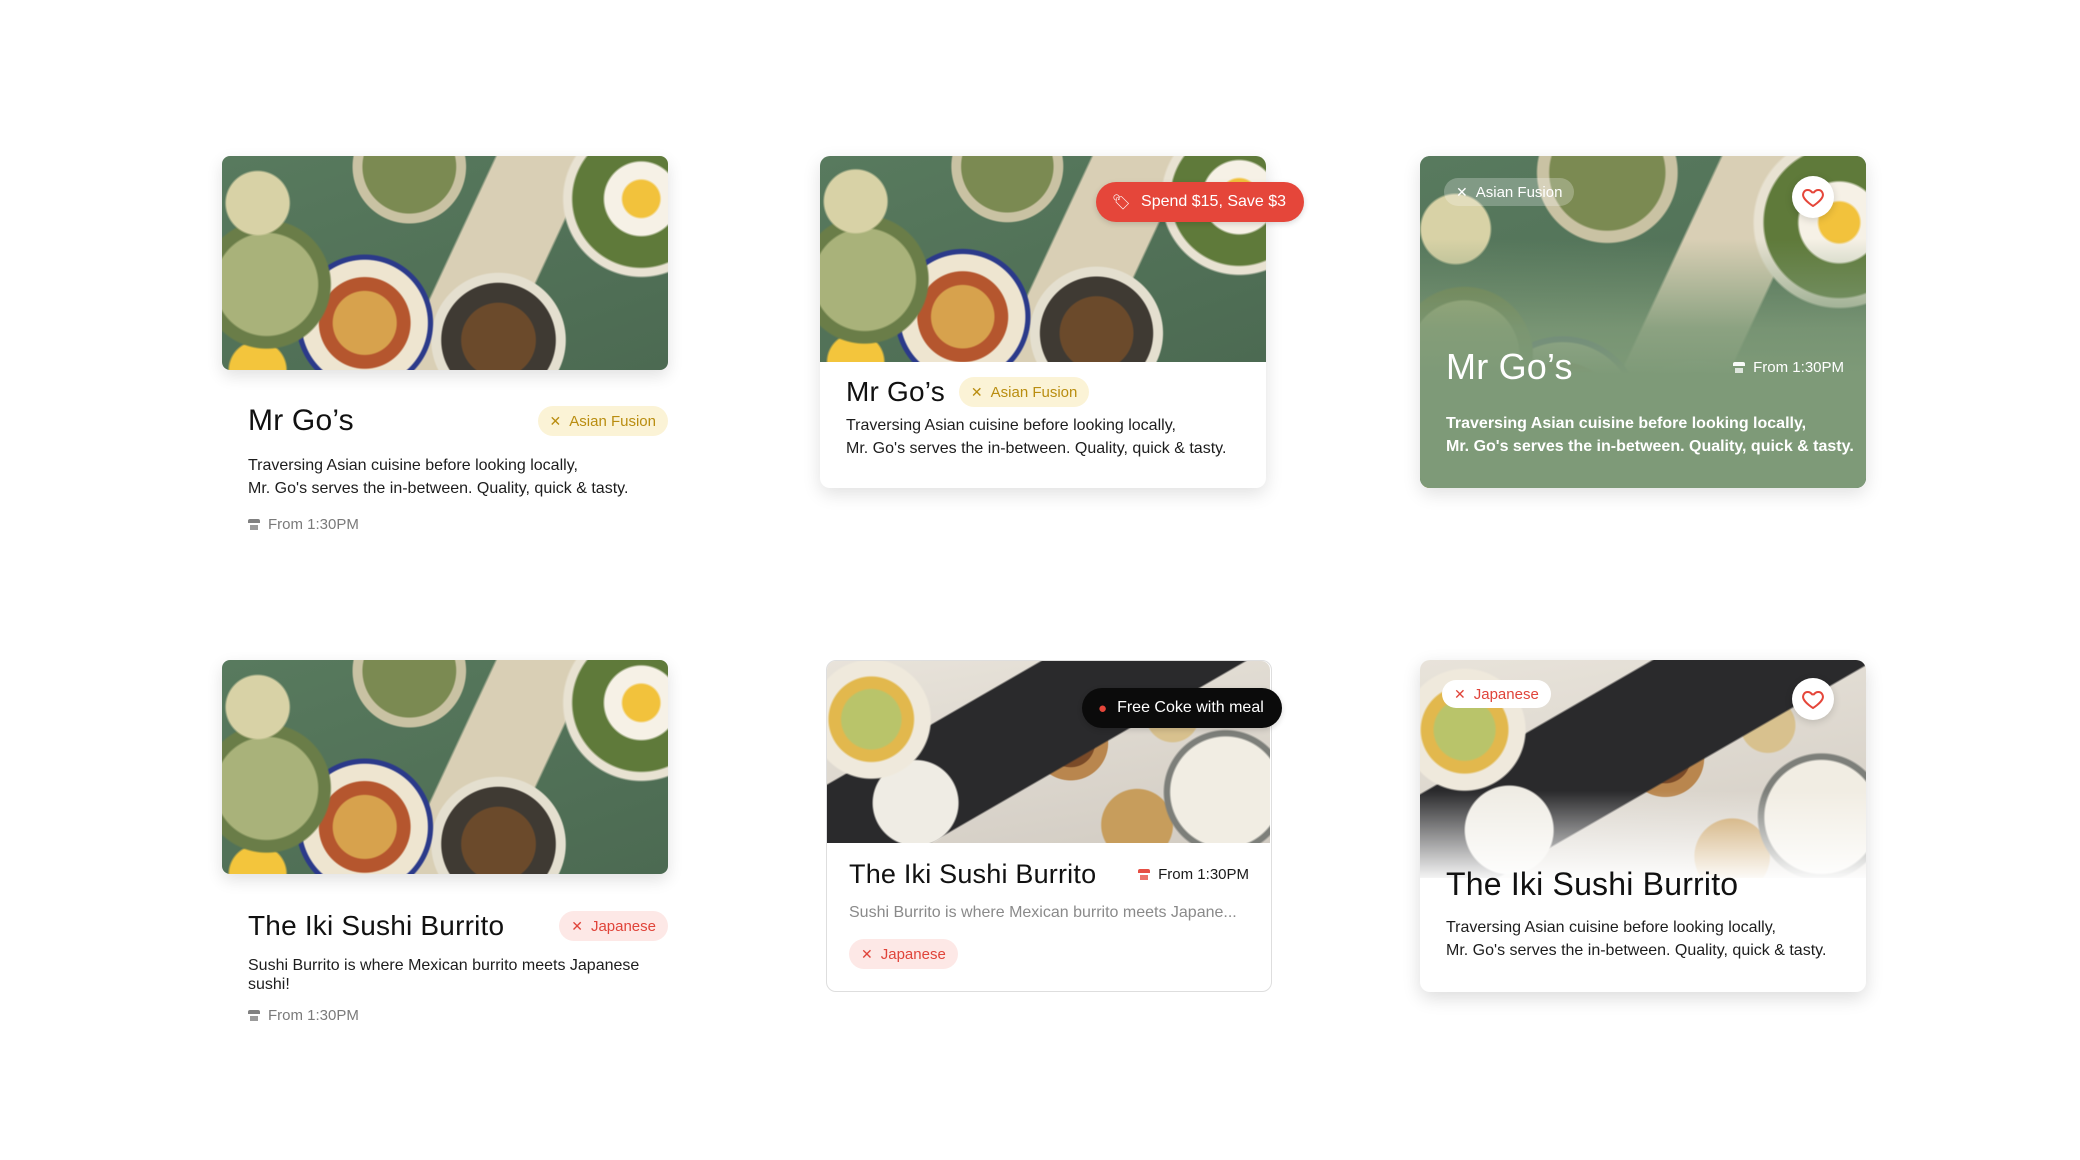 Image resolution: width=2080 pixels, height=1160 pixels. I want to click on promo-badge: 🏷 Spend $15, Save $3, so click(1200, 202).